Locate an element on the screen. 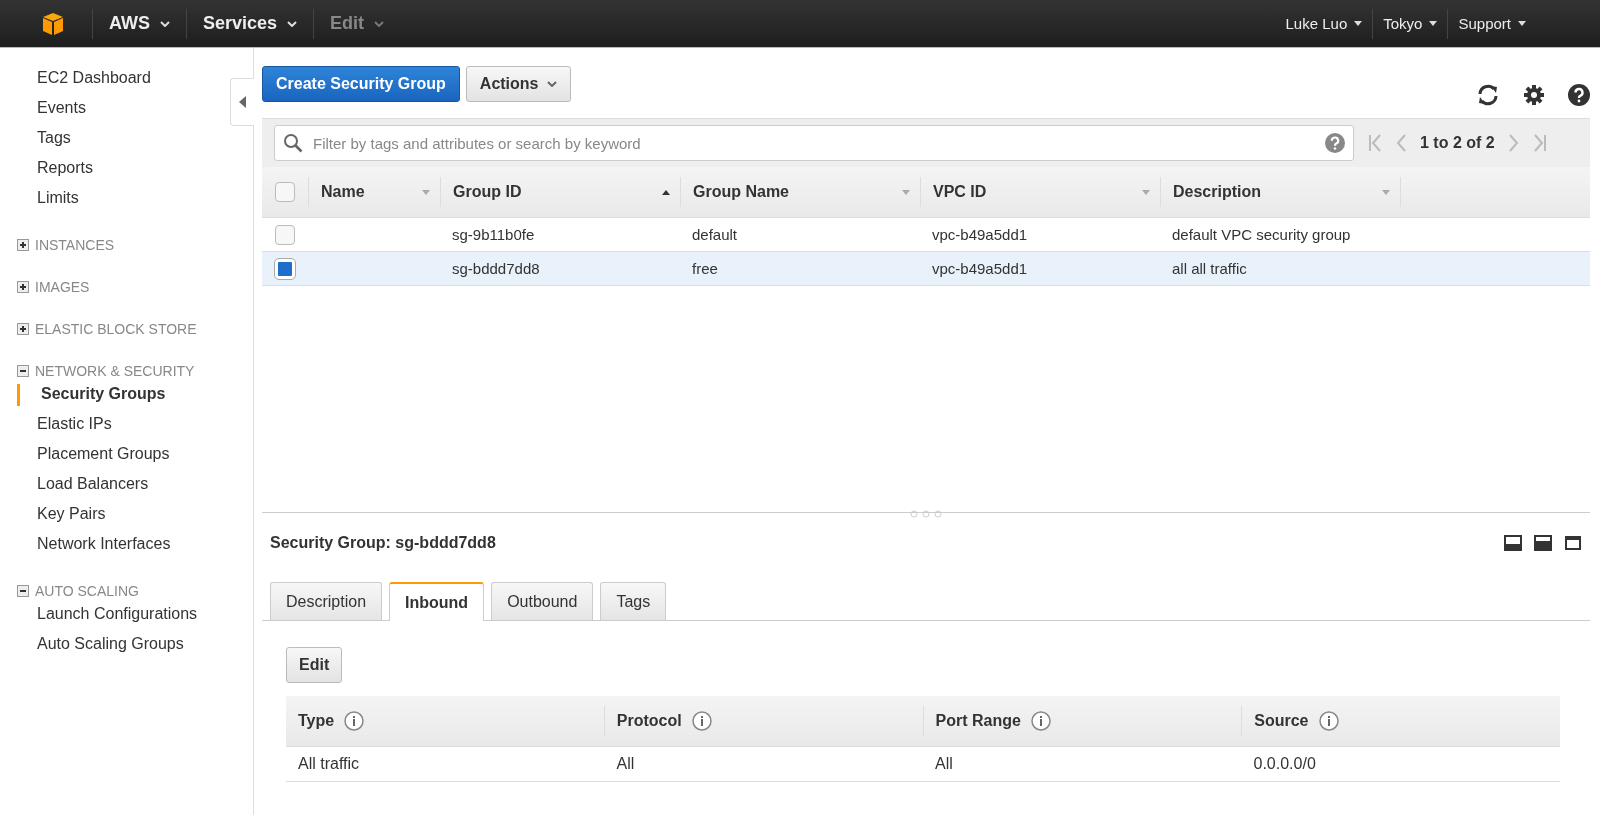 The image size is (1600, 815). sidebar-link: Key Pairs is located at coordinates (53, 519).